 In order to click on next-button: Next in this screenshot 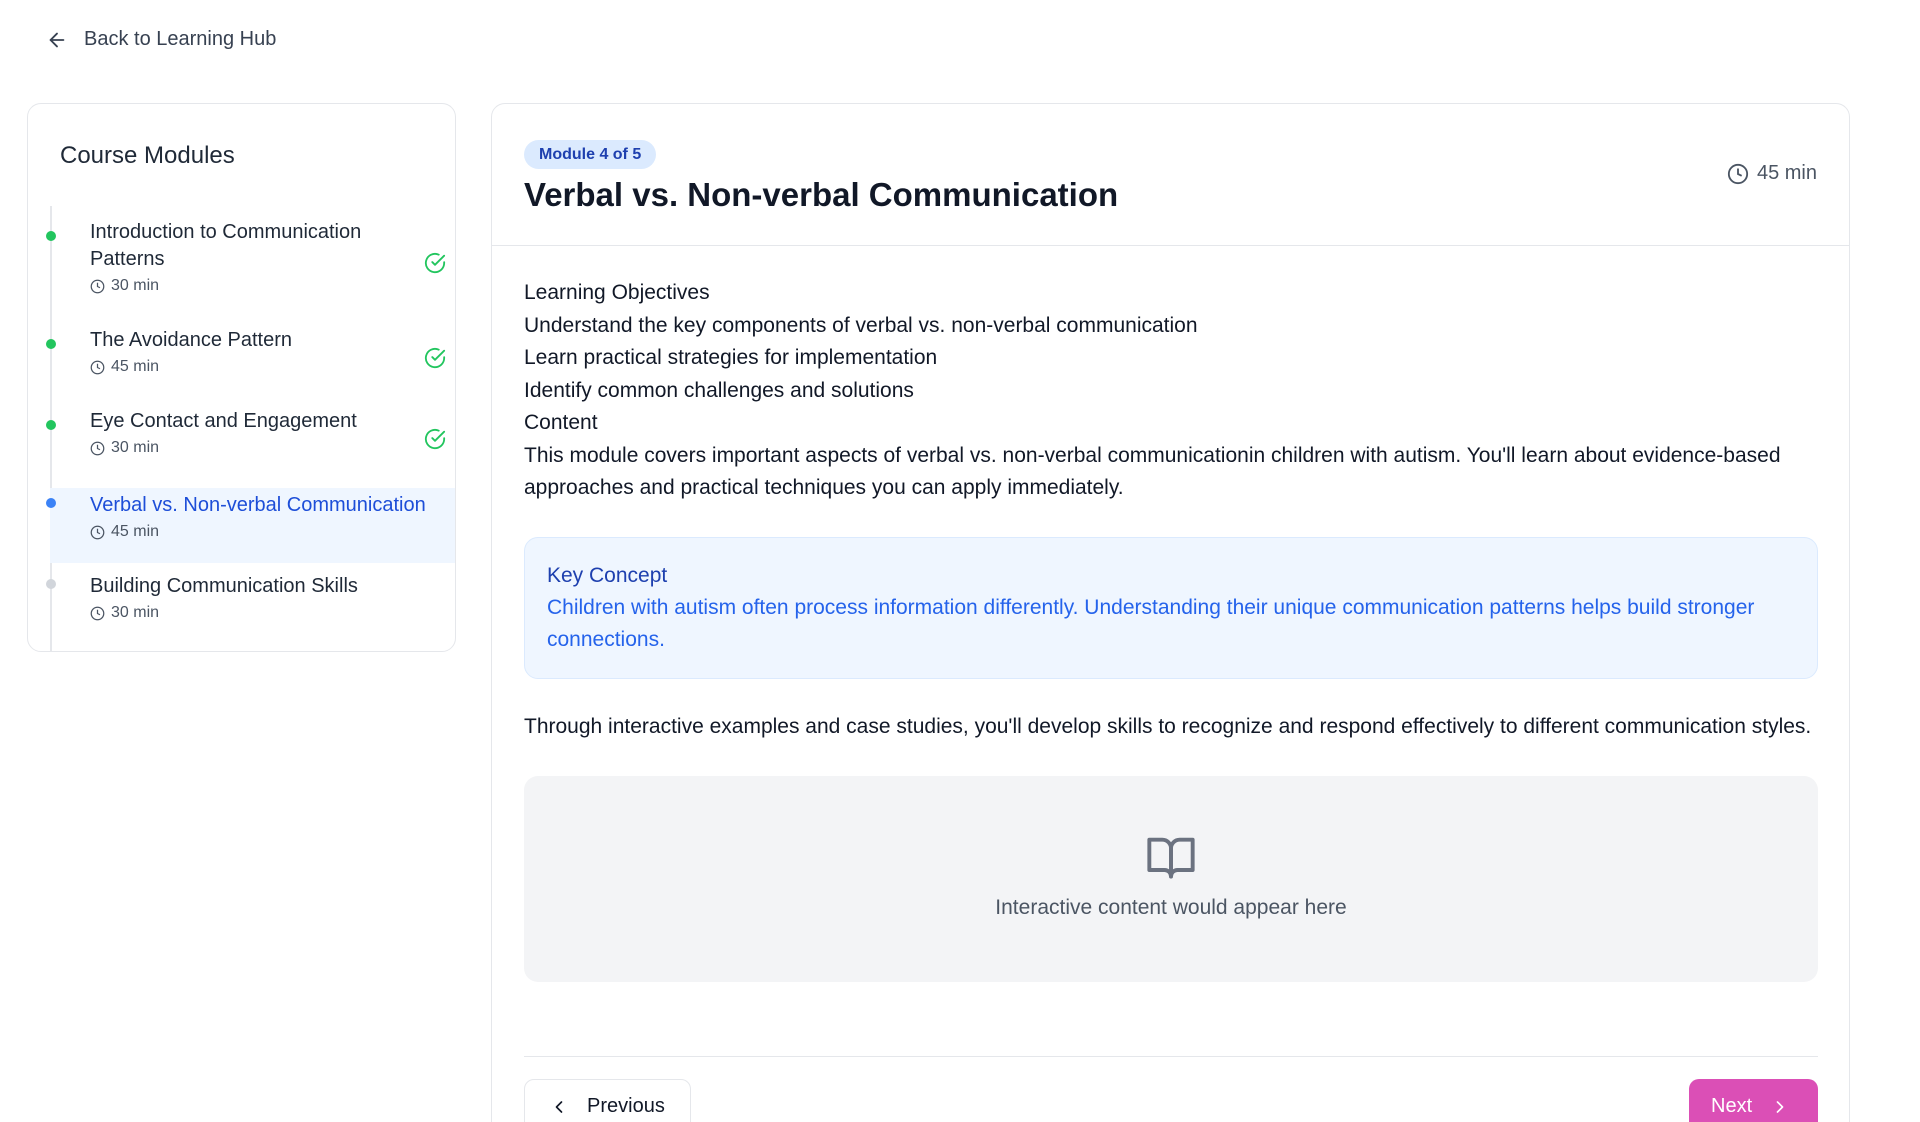, I will do `click(1753, 1100)`.